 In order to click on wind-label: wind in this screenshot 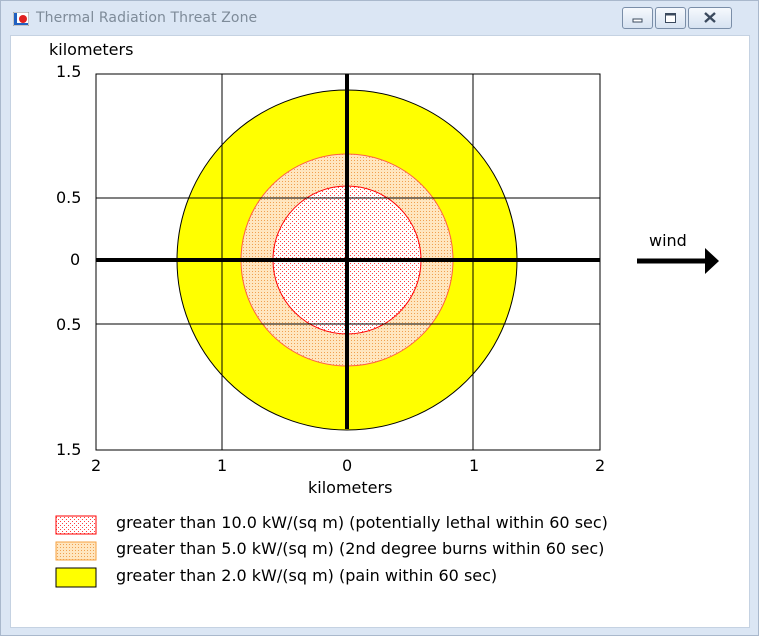, I will do `click(668, 240)`.